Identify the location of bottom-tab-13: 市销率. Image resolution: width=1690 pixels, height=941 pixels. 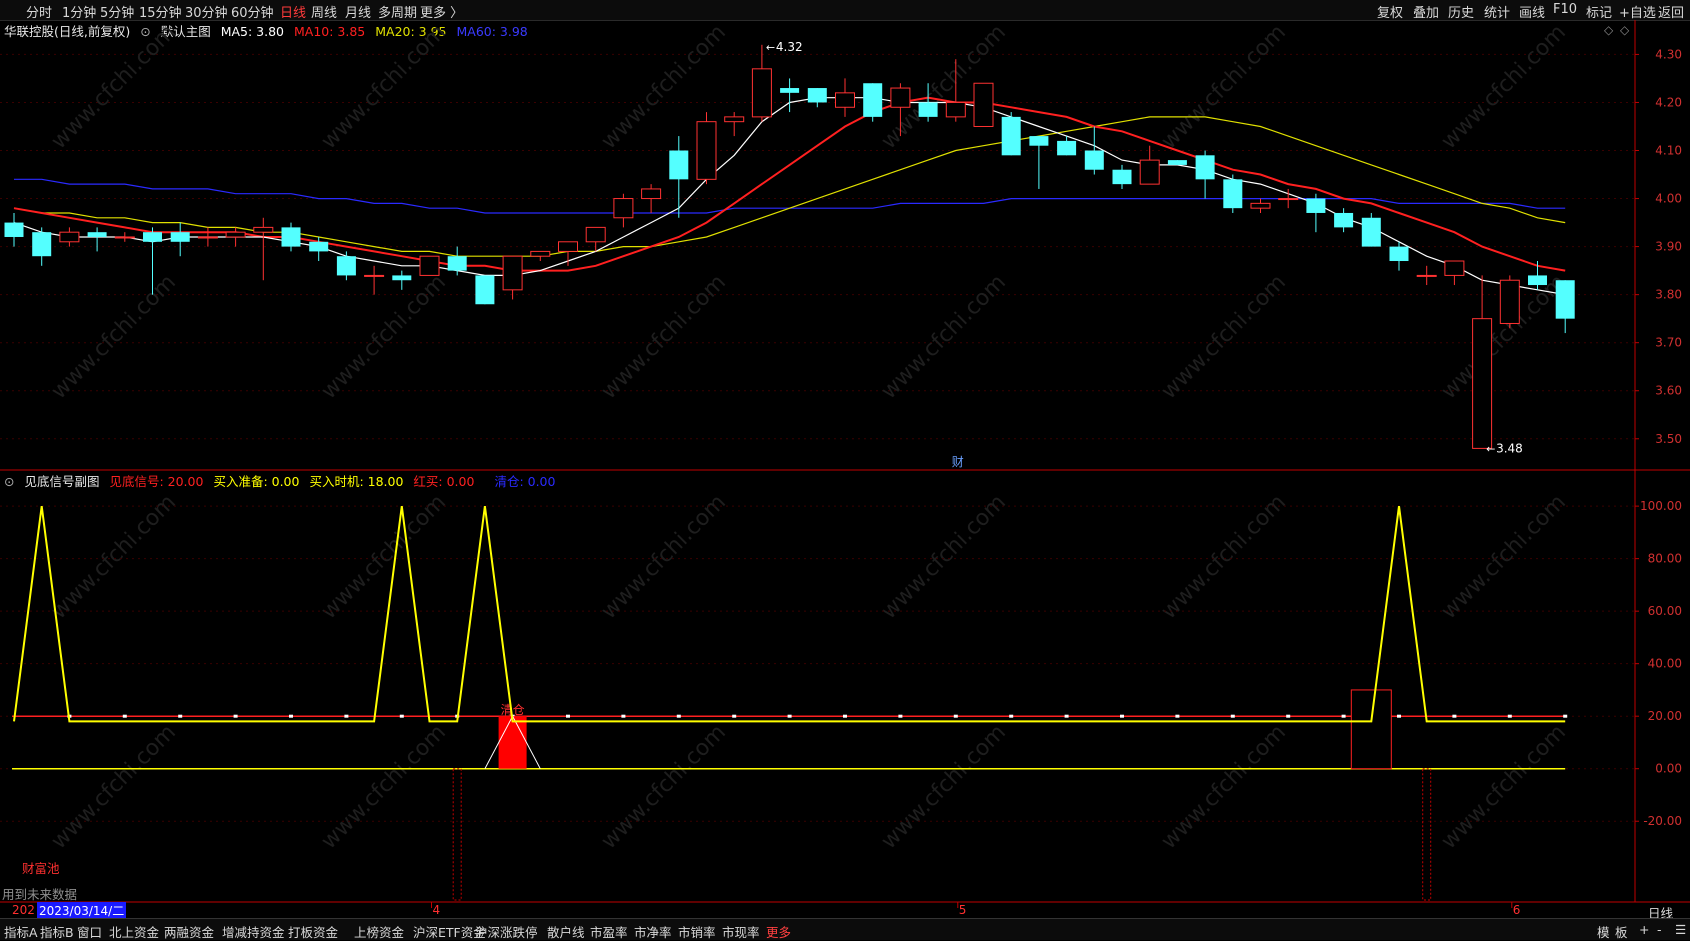
(697, 931).